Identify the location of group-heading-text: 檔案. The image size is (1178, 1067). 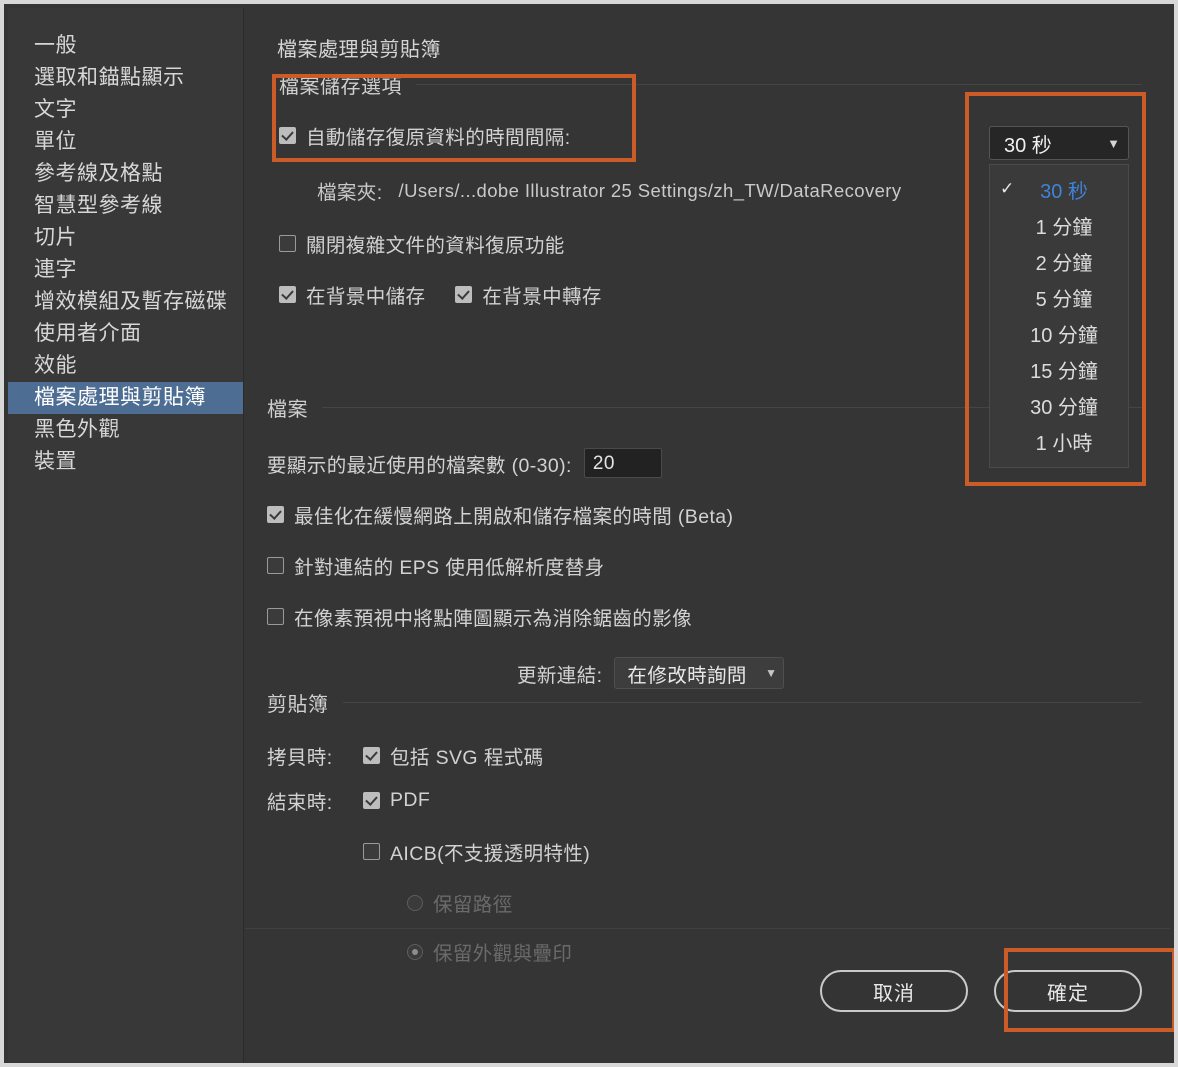
(287, 410).